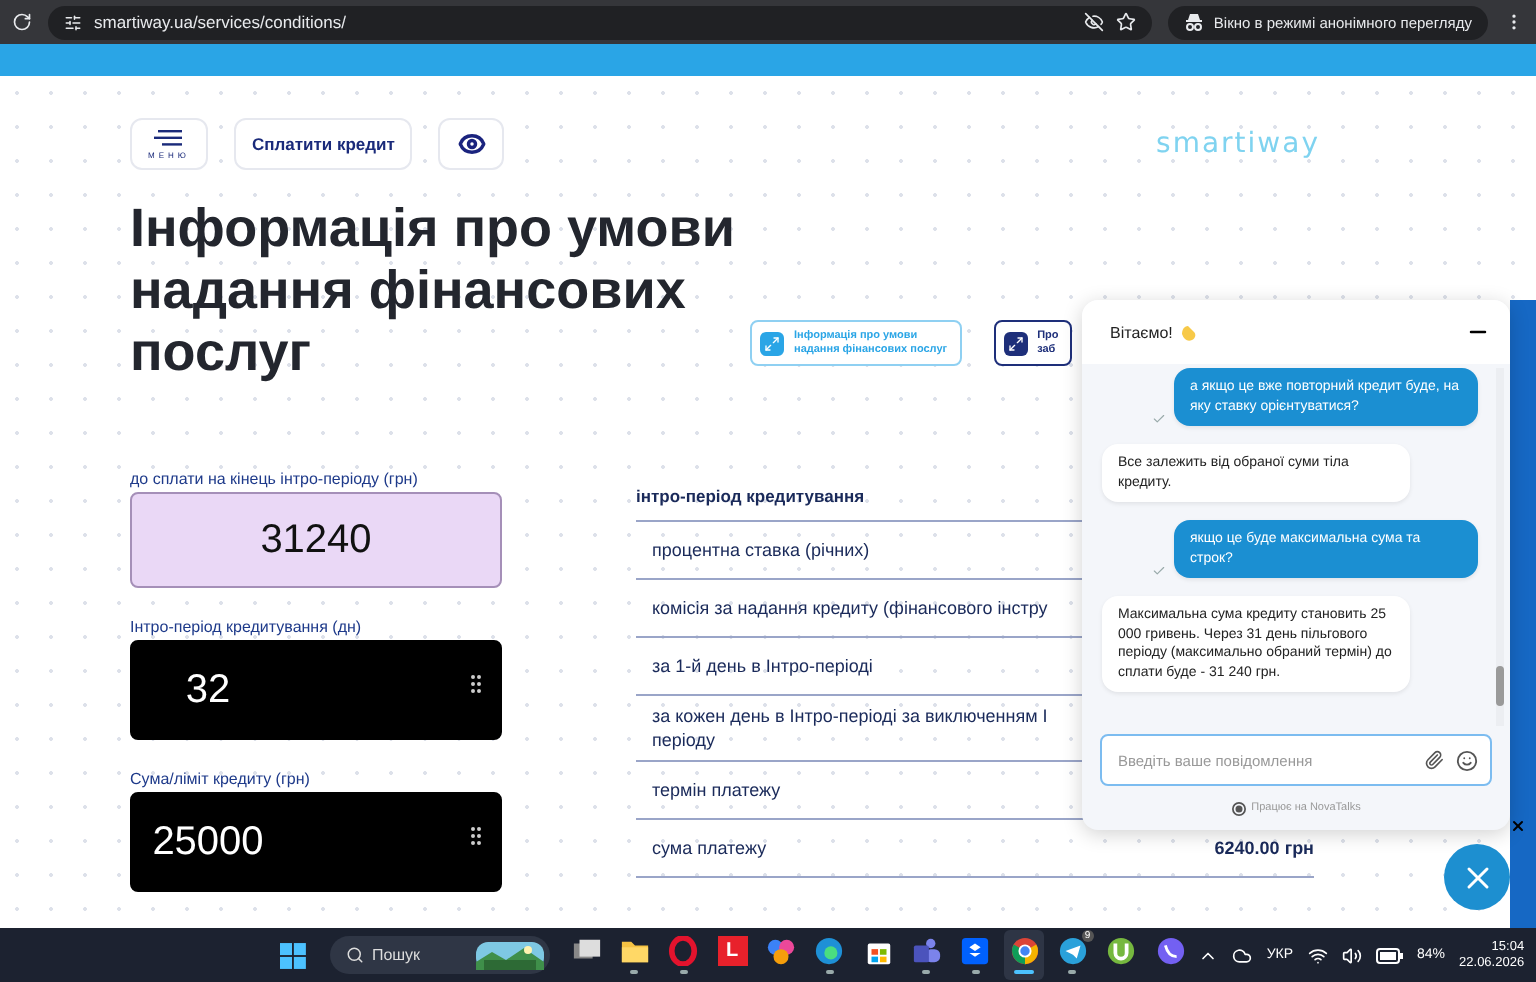 The image size is (1536, 982). I want to click on cloud-icon, so click(1242, 955).